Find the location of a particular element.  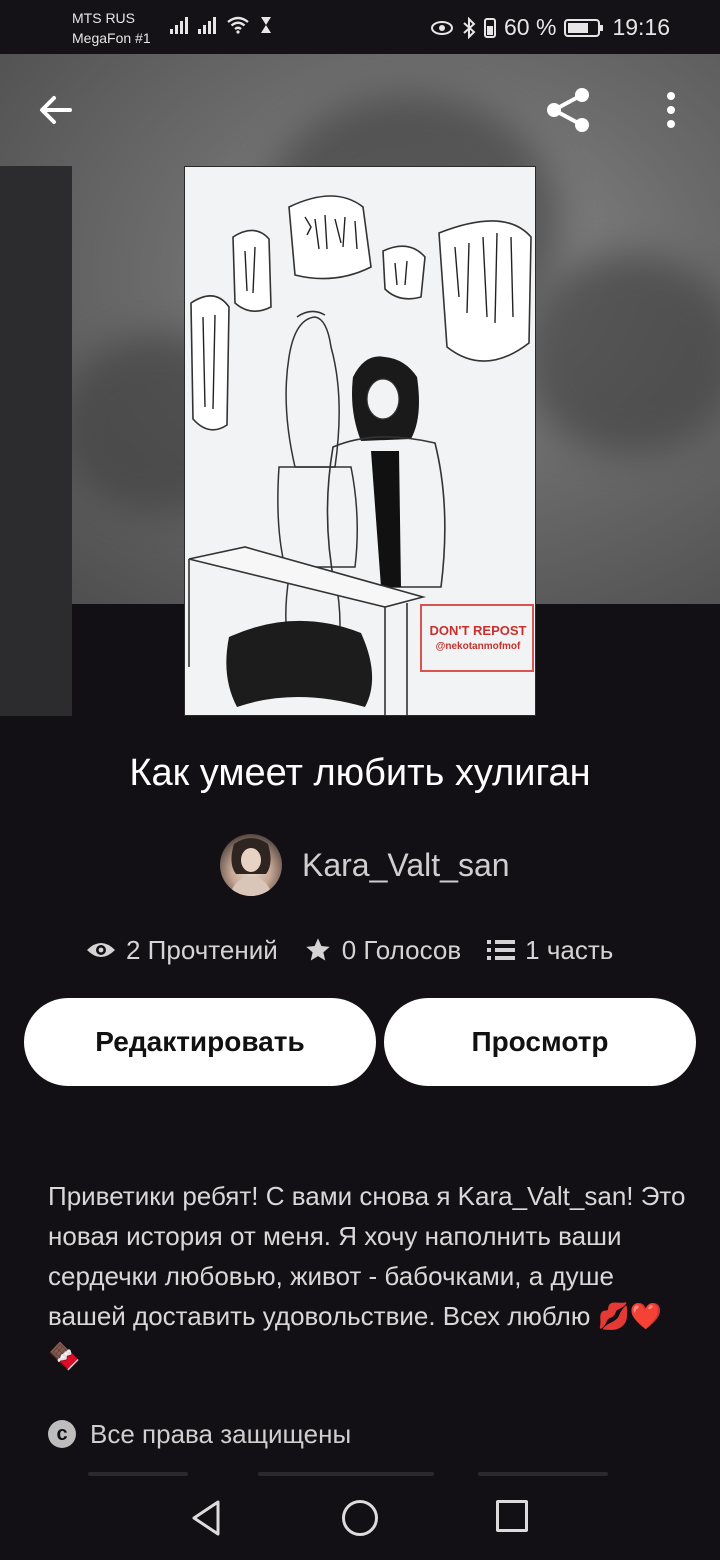

author-link: Kara_Valt_san is located at coordinates (365, 865).